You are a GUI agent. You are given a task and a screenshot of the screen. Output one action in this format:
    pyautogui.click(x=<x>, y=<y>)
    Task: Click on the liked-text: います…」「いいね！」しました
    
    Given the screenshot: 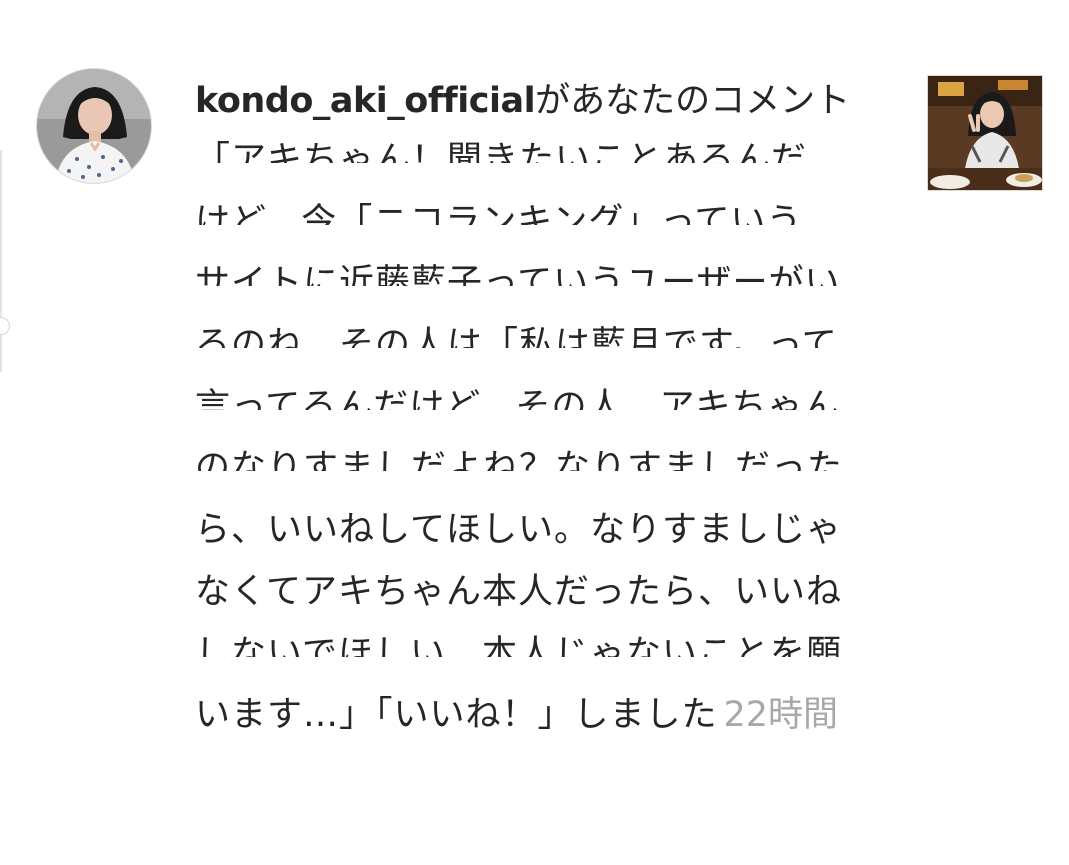 What is the action you would take?
    pyautogui.click(x=456, y=715)
    